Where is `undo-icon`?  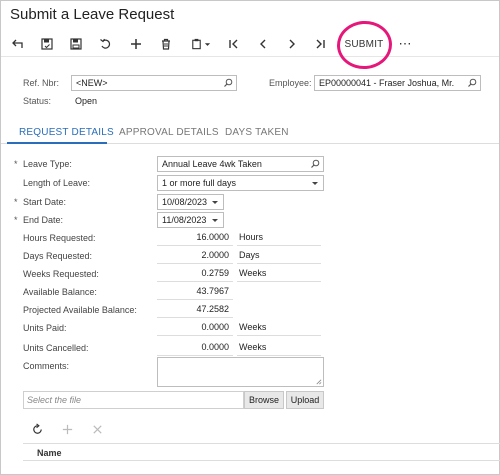
undo-icon is located at coordinates (106, 44).